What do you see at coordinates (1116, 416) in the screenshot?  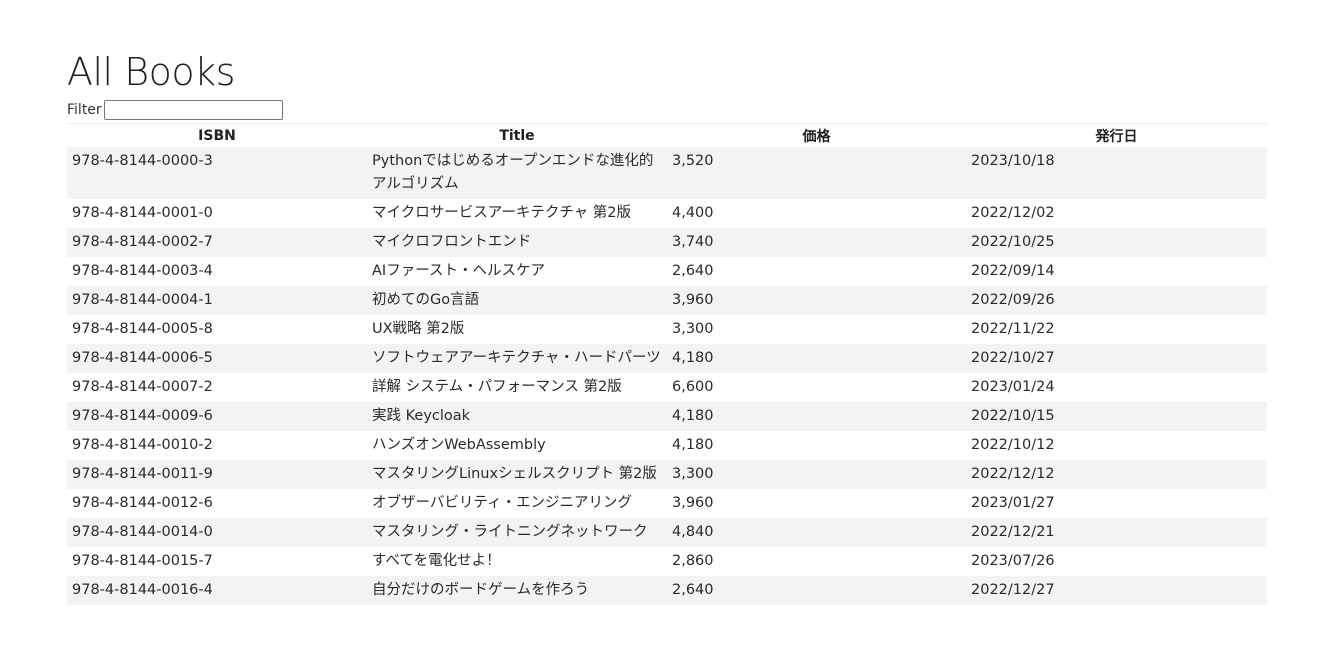 I see `cell-date: 2022/10/15` at bounding box center [1116, 416].